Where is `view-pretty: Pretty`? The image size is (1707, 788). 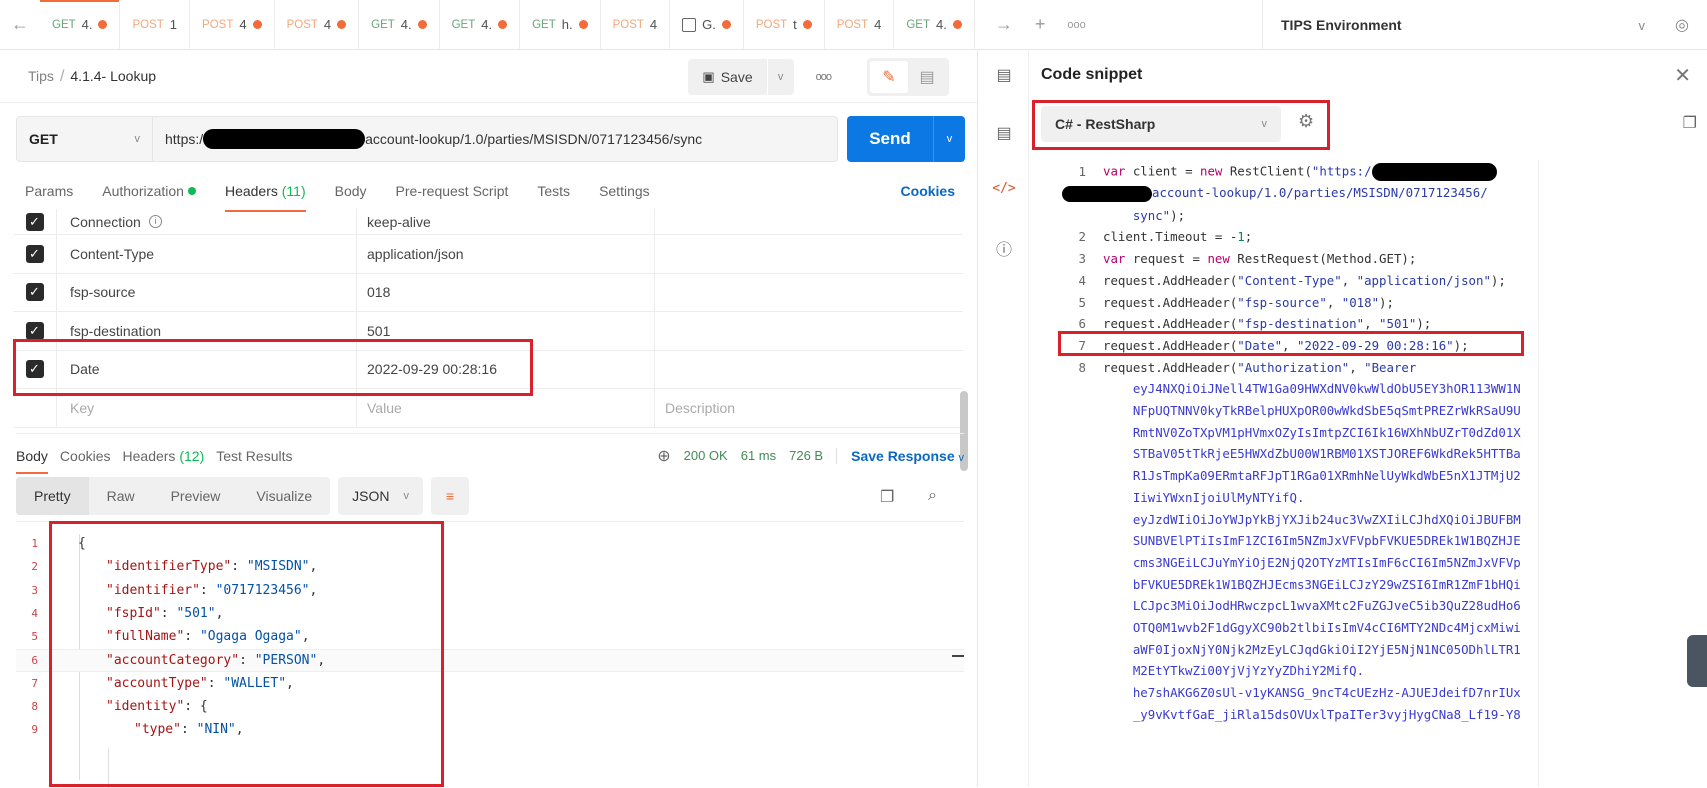 view-pretty: Pretty is located at coordinates (52, 496).